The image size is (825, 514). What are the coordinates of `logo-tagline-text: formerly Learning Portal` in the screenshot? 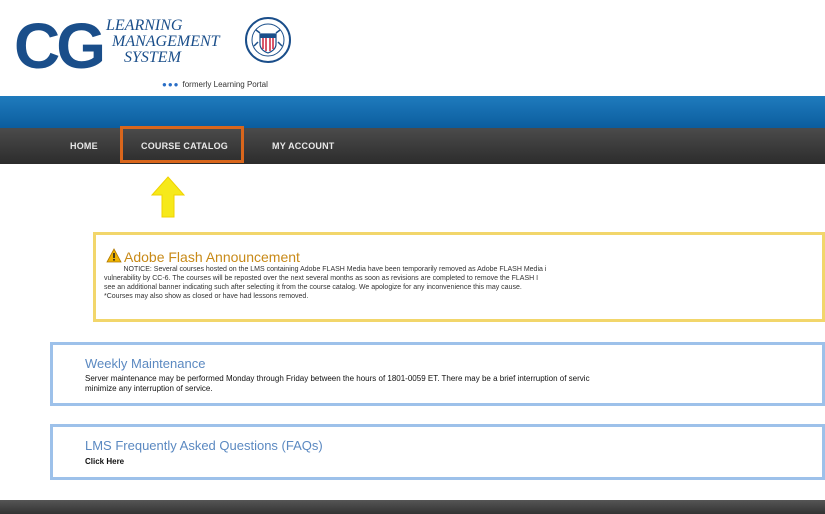 It's located at (225, 84).